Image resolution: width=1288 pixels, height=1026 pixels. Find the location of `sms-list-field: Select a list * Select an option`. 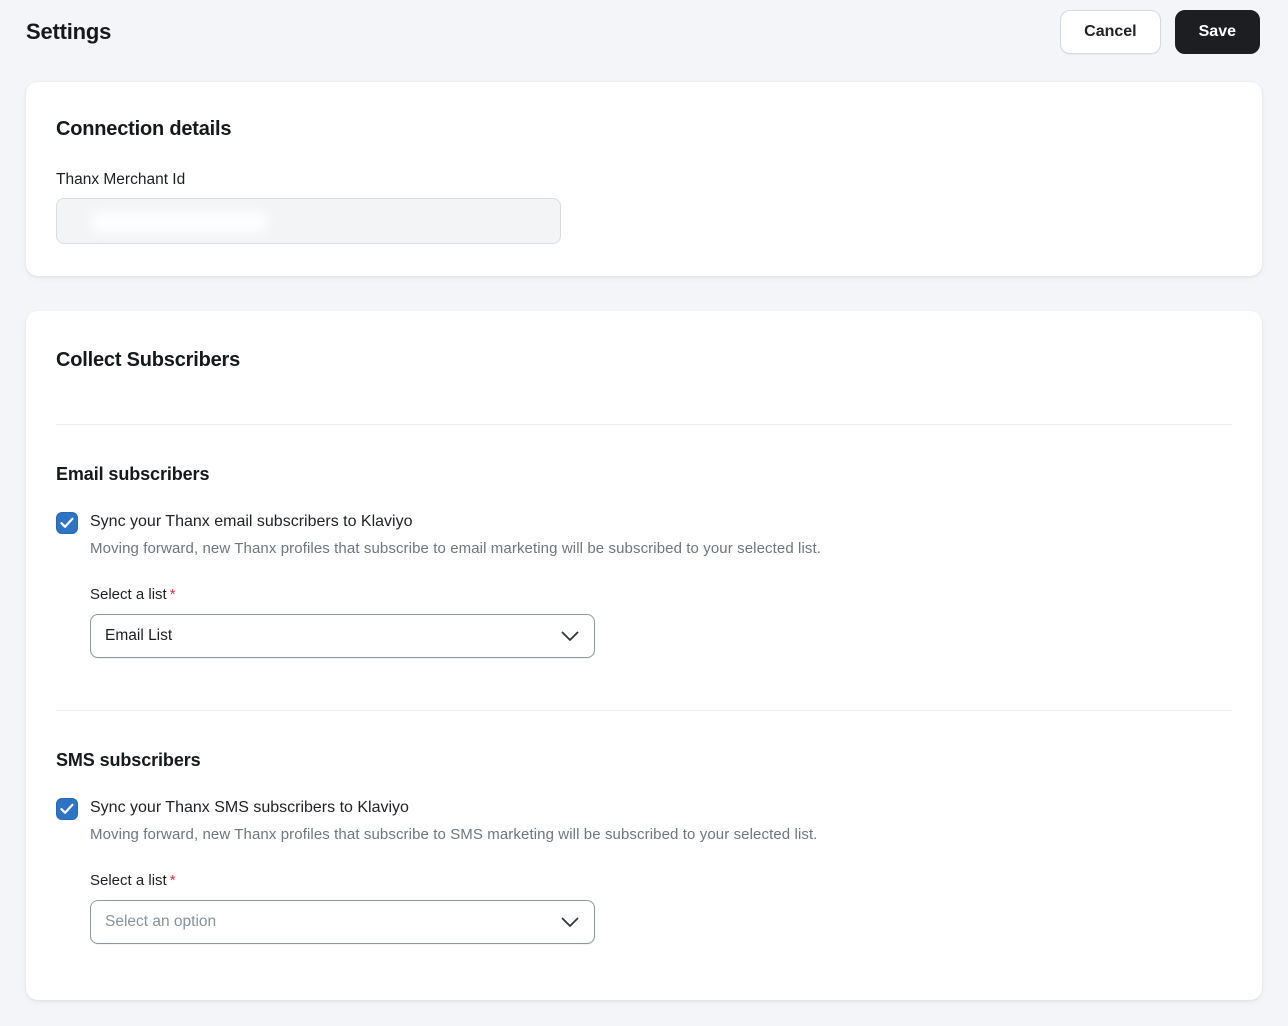

sms-list-field: Select a list * Select an option is located at coordinates (661, 908).